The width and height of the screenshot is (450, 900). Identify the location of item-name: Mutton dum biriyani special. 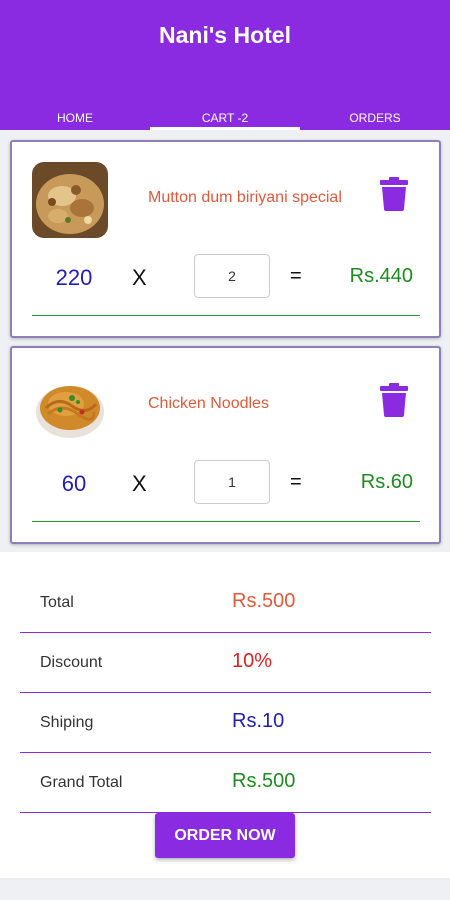
(245, 197).